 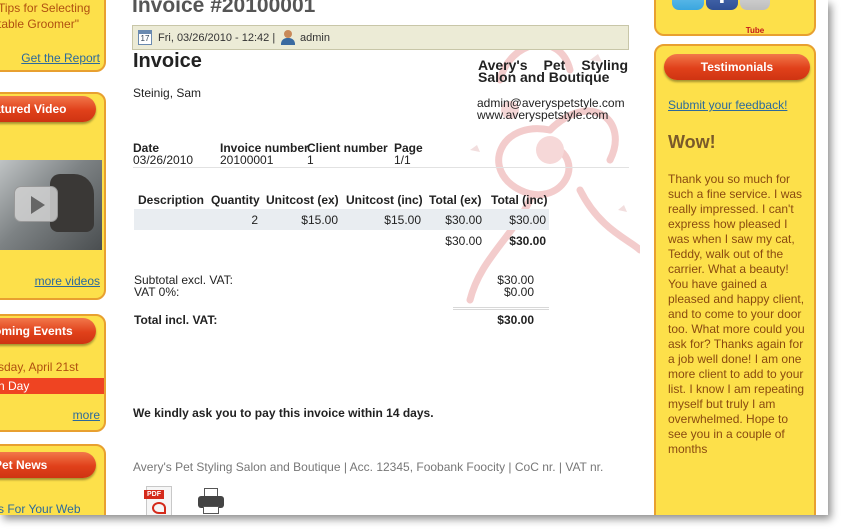 I want to click on item-header-total-ex: Total (ex), so click(x=455, y=200).